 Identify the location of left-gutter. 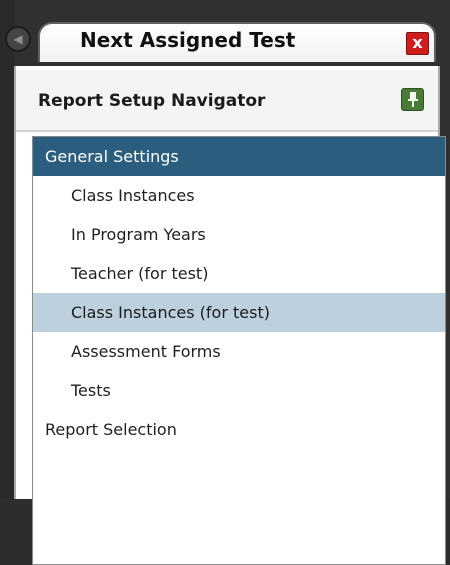
(7, 249).